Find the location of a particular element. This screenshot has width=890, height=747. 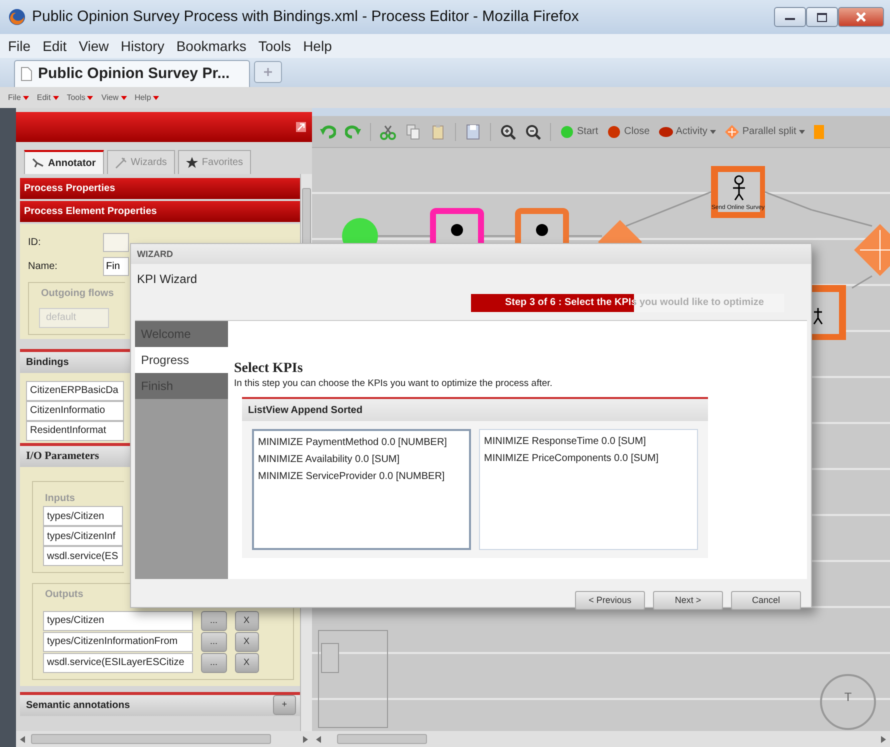

page-description: In this step you can choose the KPIs you want to optimize the process after. is located at coordinates (394, 384).